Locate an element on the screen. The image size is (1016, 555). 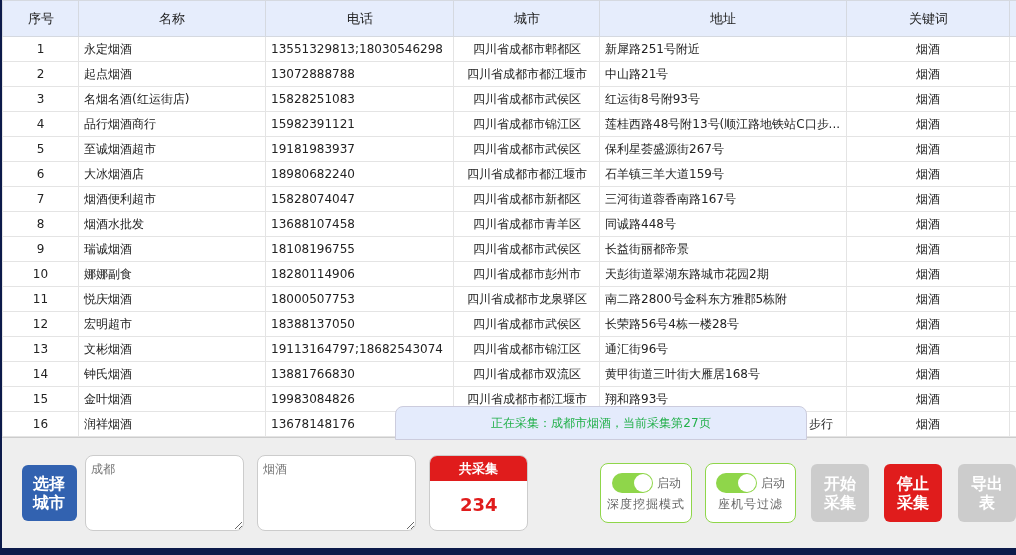
table-cell: 6 is located at coordinates (40, 174).